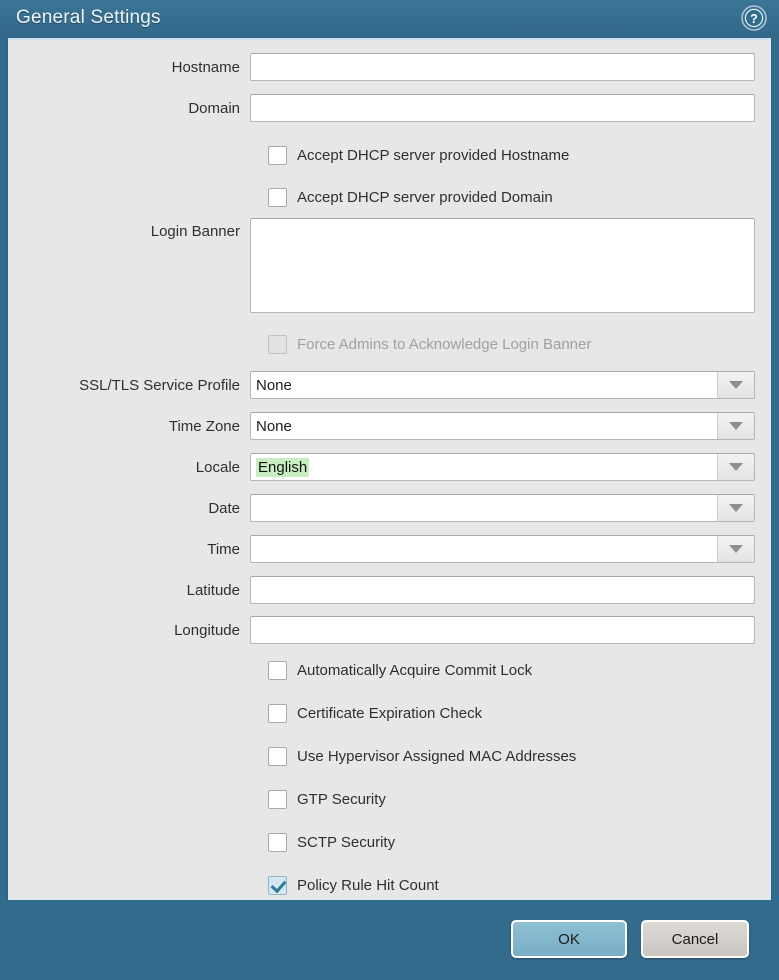  Describe the element at coordinates (502, 508) in the screenshot. I see `date-select` at that location.